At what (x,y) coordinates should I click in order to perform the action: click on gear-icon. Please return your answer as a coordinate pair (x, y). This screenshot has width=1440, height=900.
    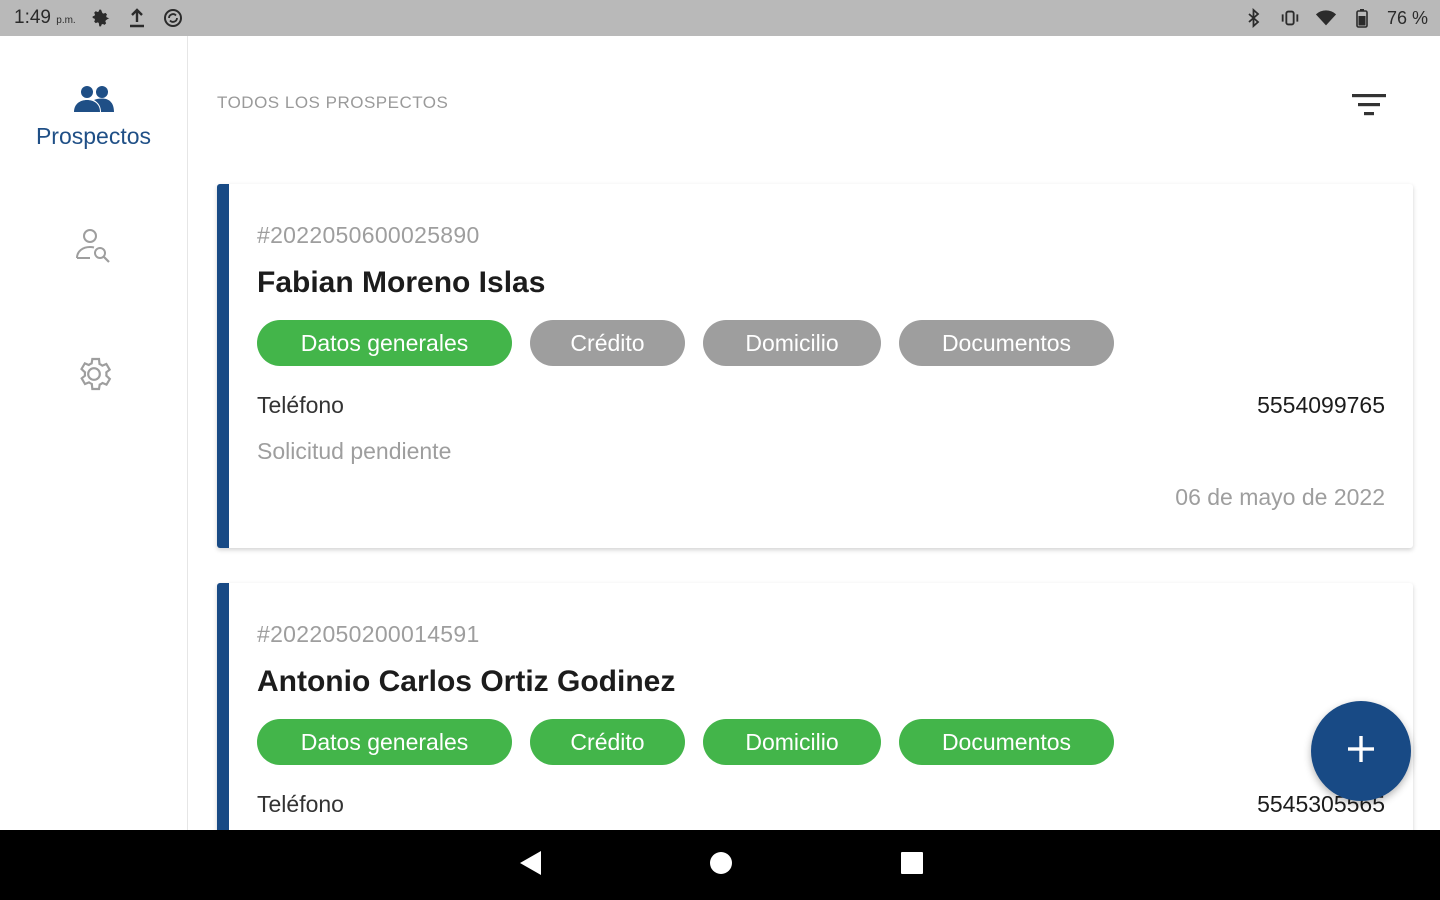
    Looking at the image, I should click on (94, 376).